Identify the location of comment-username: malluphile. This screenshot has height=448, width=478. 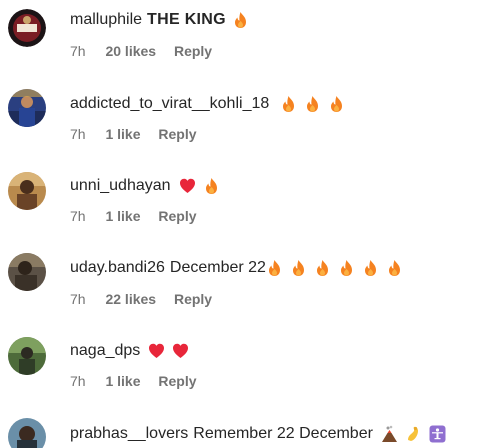
(106, 20).